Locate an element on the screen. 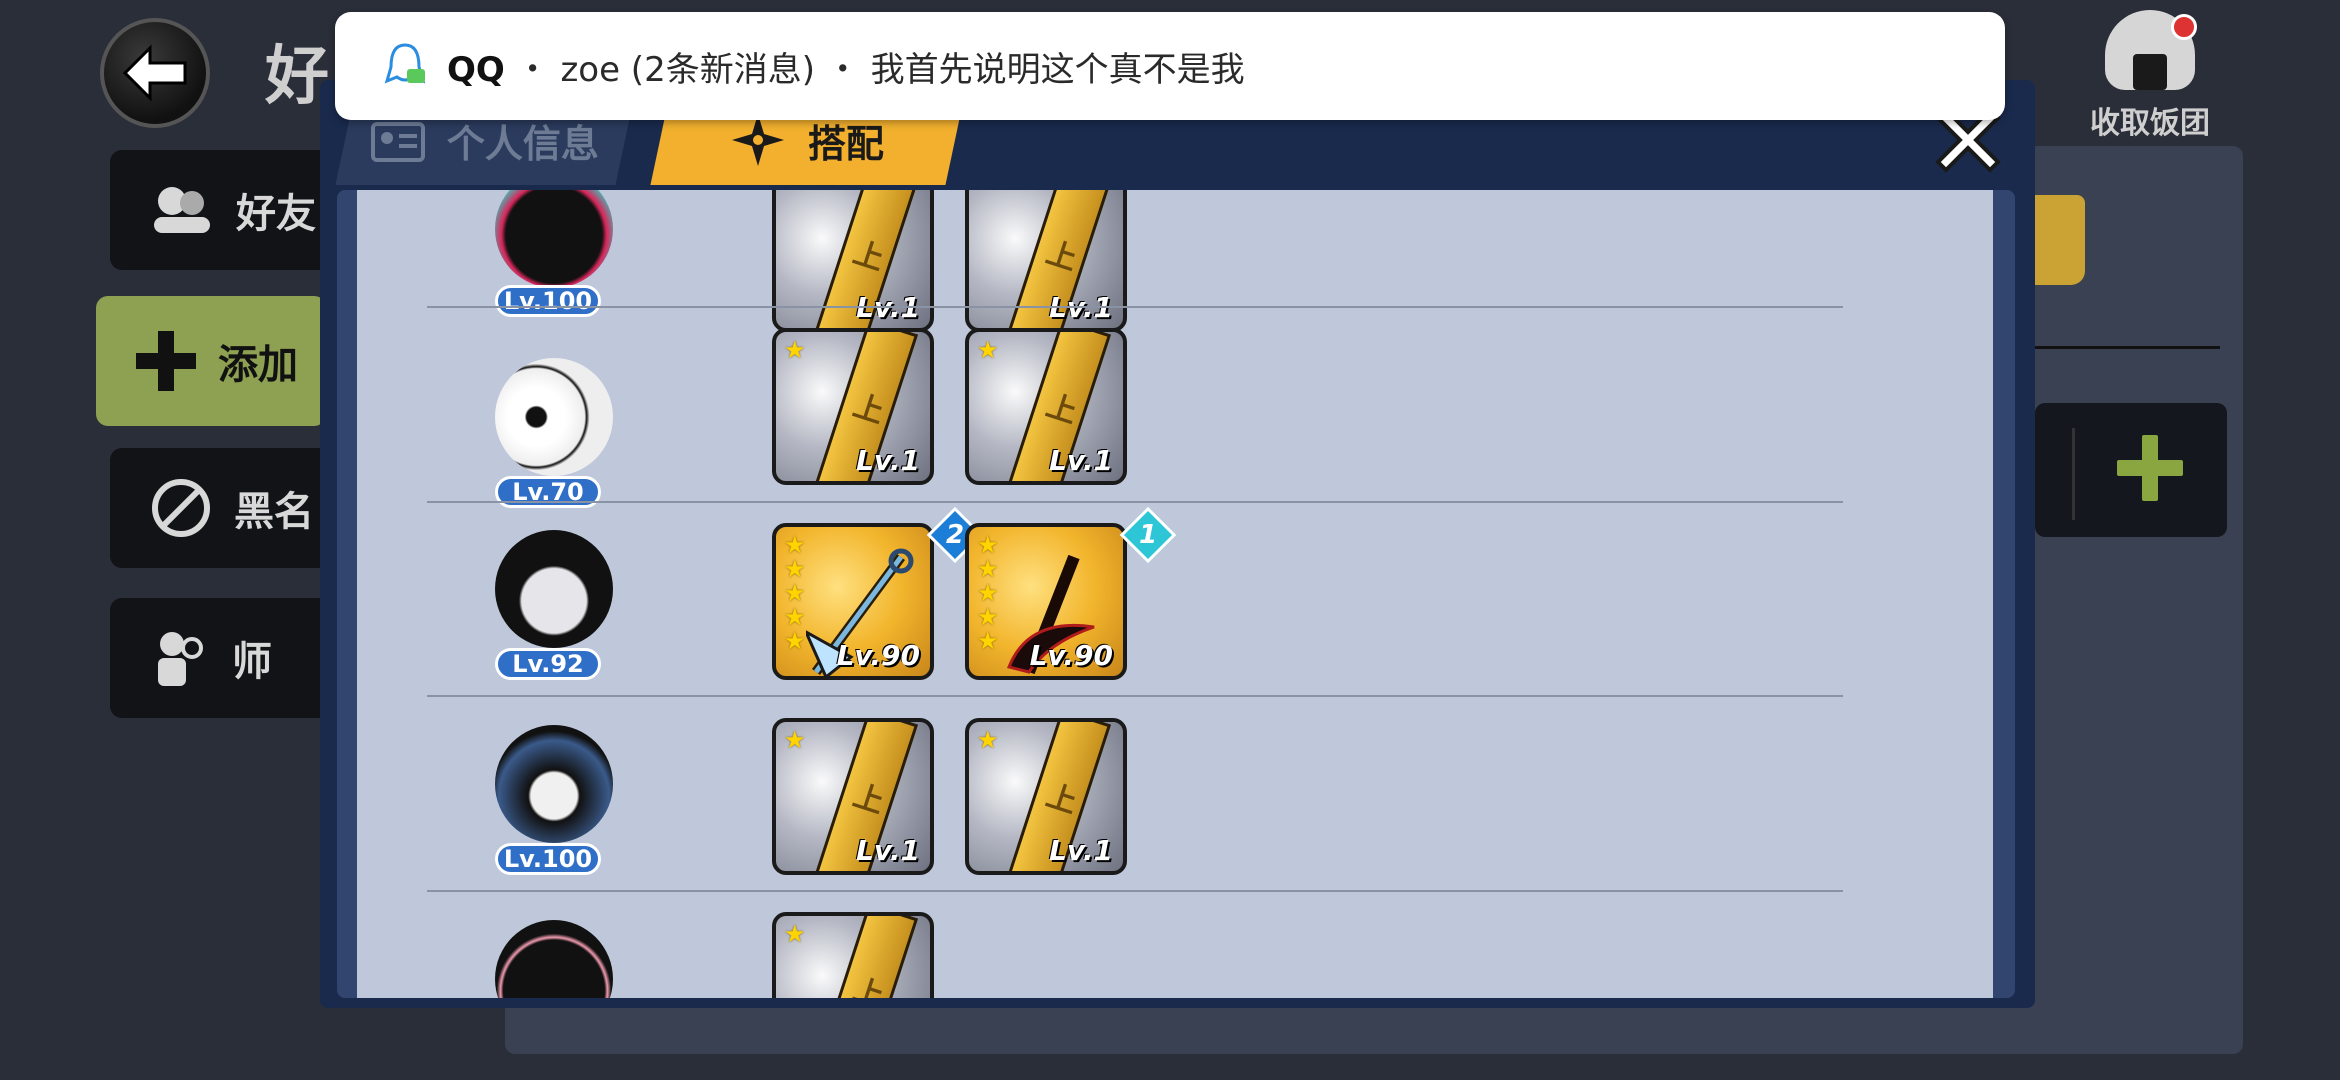 The width and height of the screenshot is (2340, 1080). gem-badge: 1 is located at coordinates (1148, 535).